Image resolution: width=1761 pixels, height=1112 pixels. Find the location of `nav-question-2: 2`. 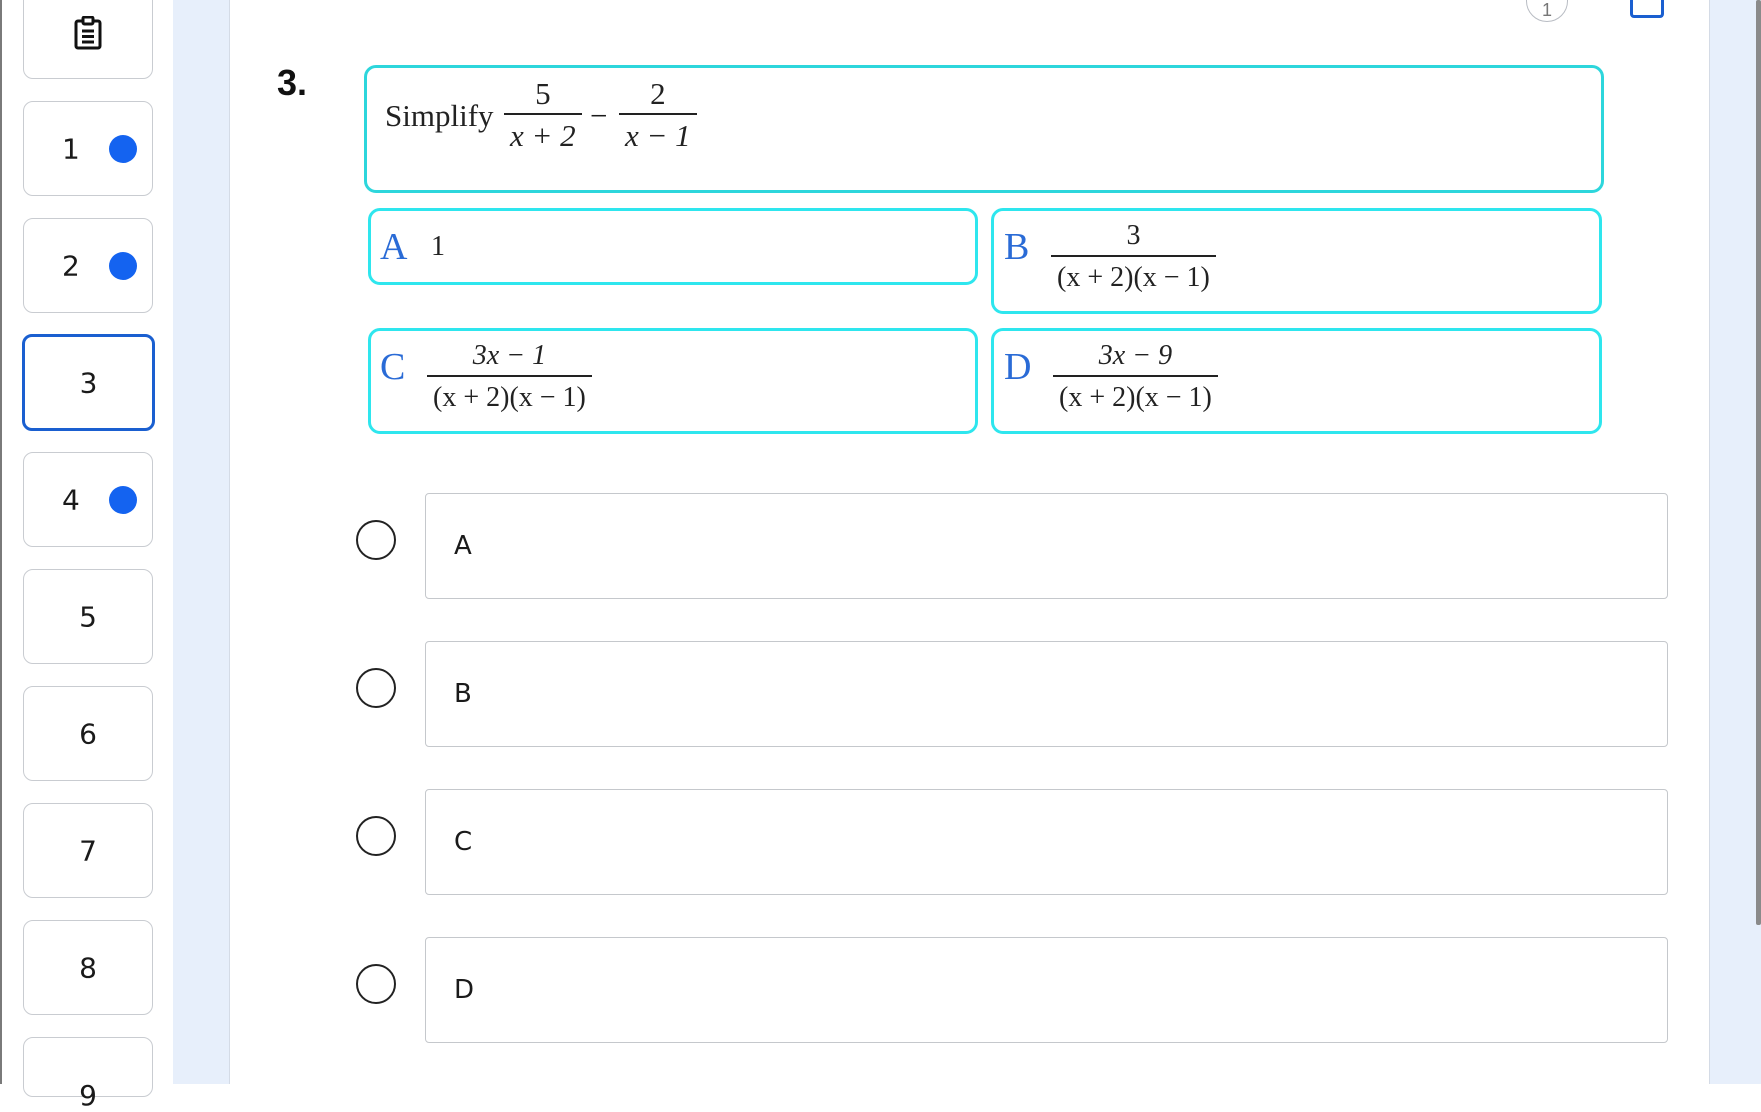

nav-question-2: 2 is located at coordinates (88, 265).